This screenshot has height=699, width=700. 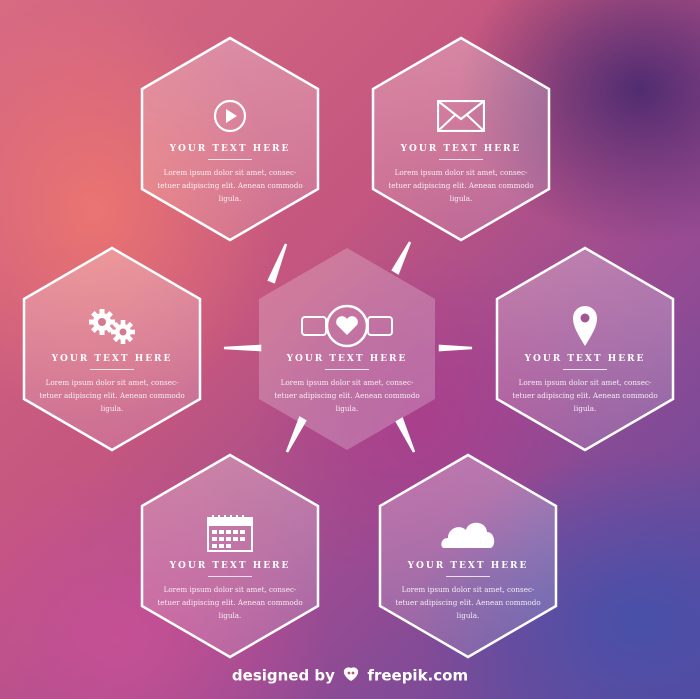 What do you see at coordinates (468, 533) in the screenshot?
I see `cloud-icon` at bounding box center [468, 533].